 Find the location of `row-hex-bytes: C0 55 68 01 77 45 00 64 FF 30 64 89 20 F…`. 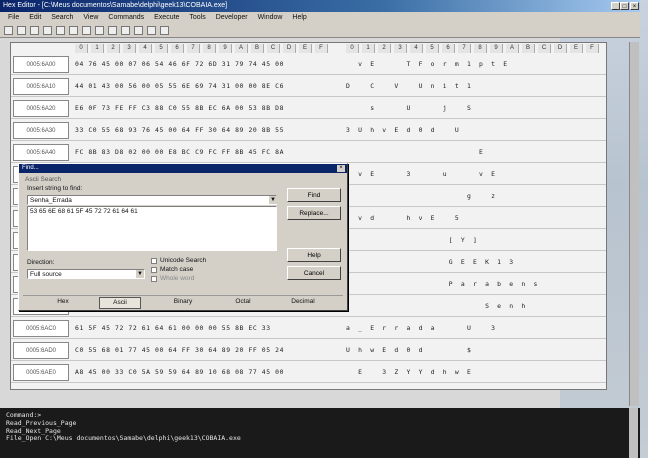

row-hex-bytes: C0 55 68 01 77 45 00 64 FF 30 64 89 20 F… is located at coordinates (179, 350).